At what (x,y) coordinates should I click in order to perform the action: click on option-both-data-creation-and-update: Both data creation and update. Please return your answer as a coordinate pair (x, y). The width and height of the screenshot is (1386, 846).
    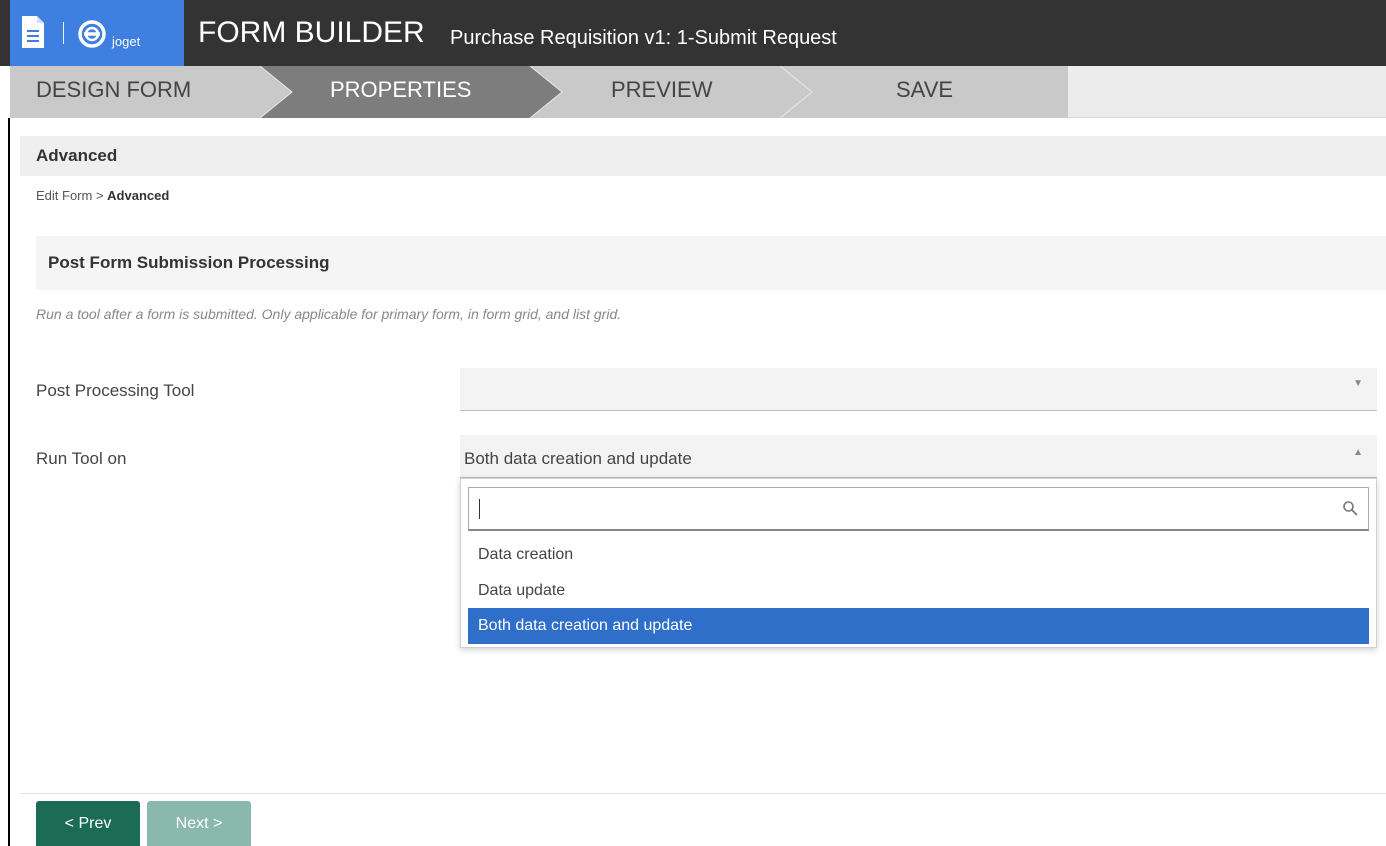
    Looking at the image, I should click on (918, 626).